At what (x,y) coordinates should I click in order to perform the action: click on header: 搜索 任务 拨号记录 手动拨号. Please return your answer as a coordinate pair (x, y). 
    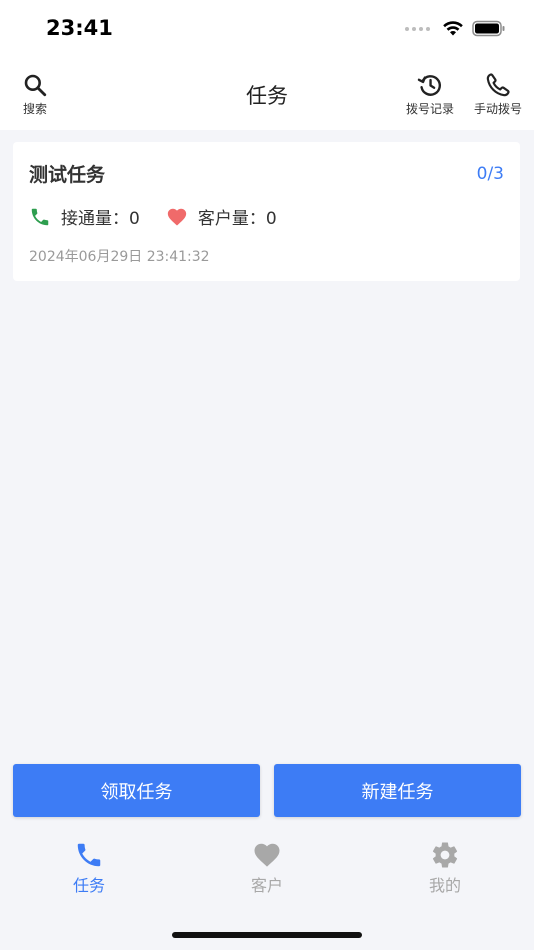
    Looking at the image, I should click on (267, 95).